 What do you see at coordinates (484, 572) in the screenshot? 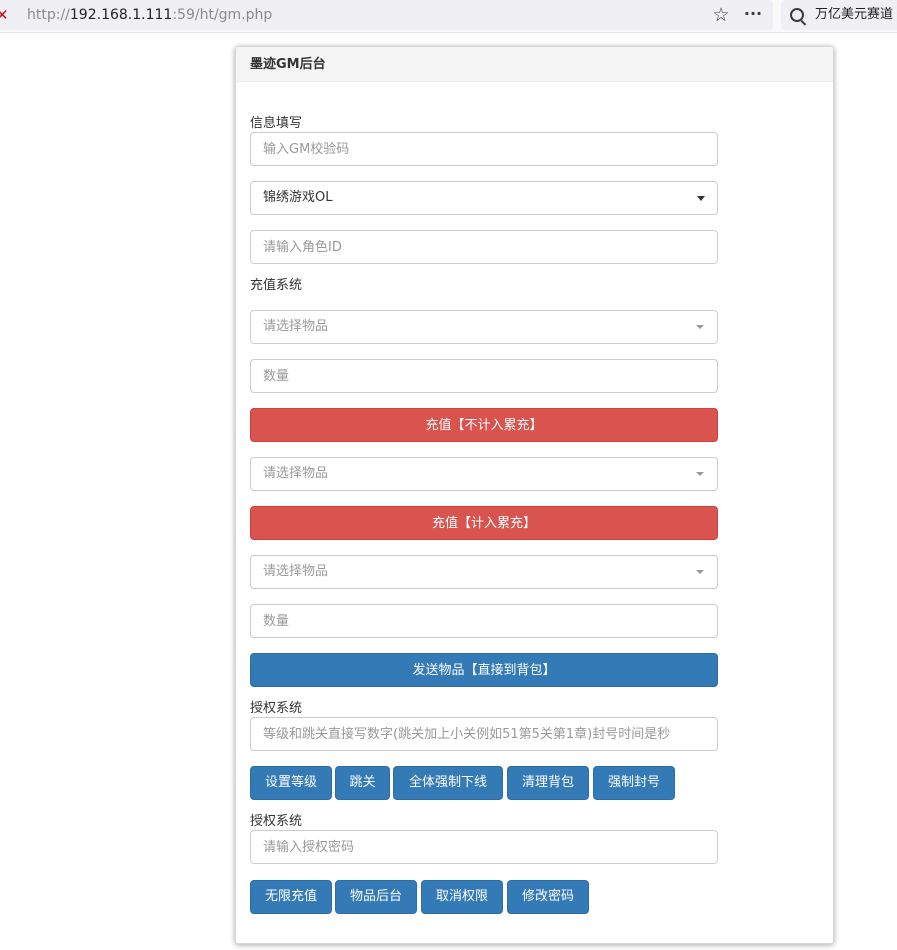
I see `item-select-3: 请选择物品` at bounding box center [484, 572].